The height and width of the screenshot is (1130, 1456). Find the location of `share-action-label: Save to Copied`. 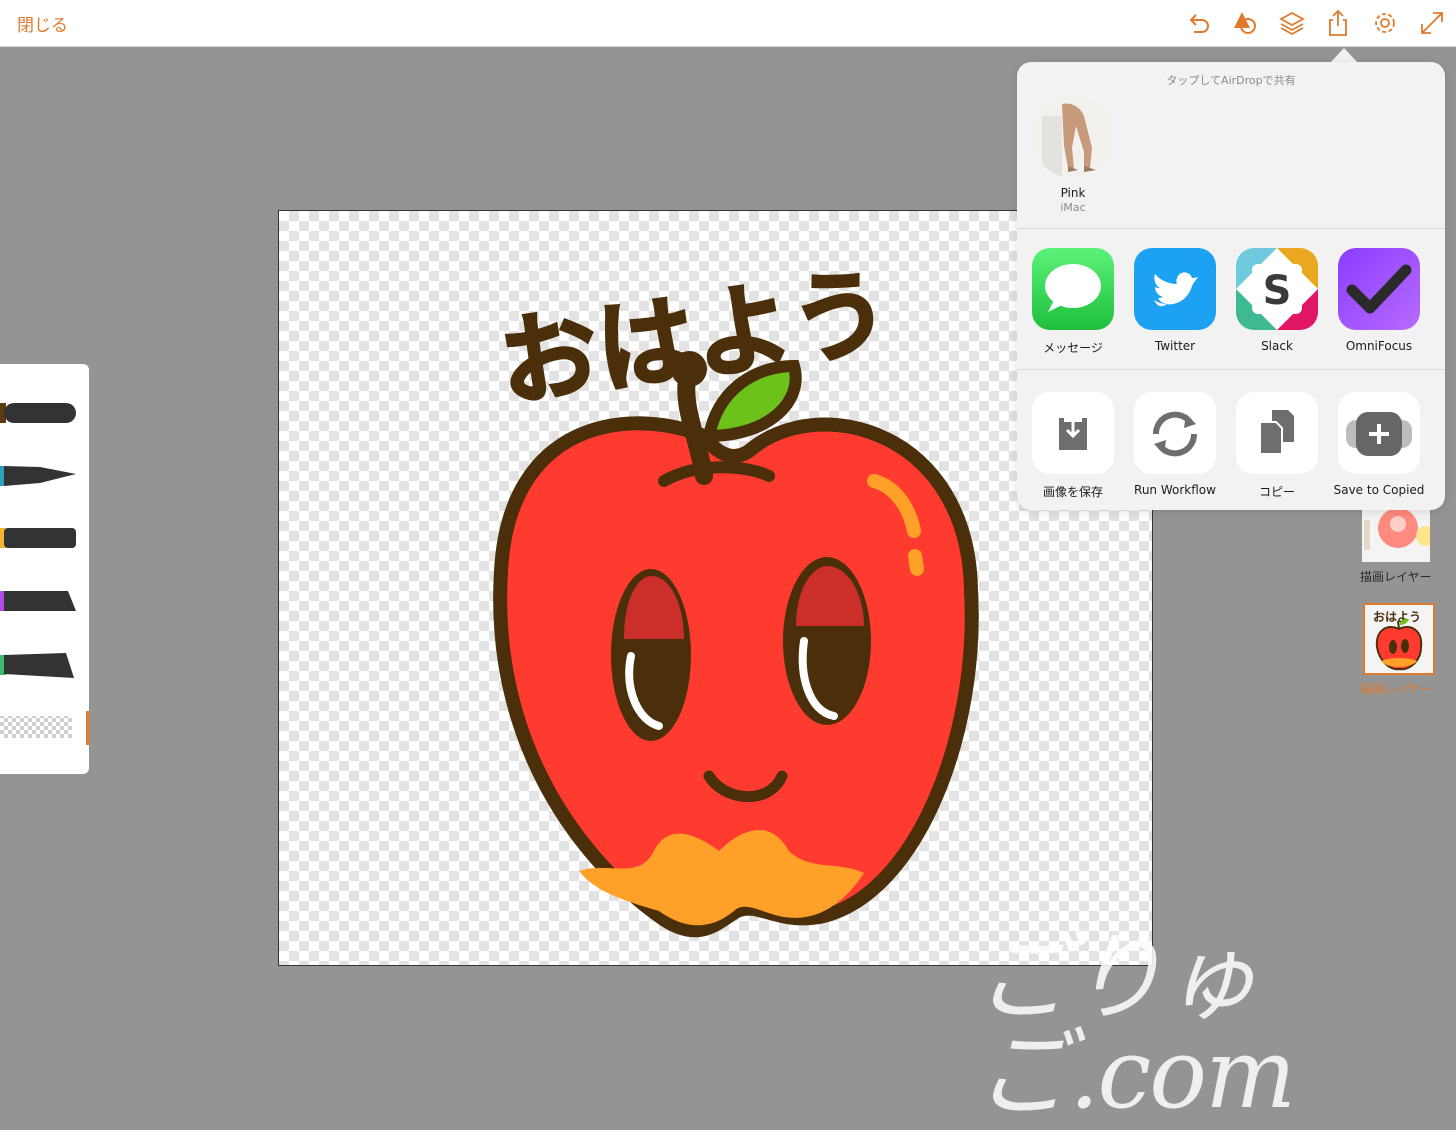

share-action-label: Save to Copied is located at coordinates (1379, 490).